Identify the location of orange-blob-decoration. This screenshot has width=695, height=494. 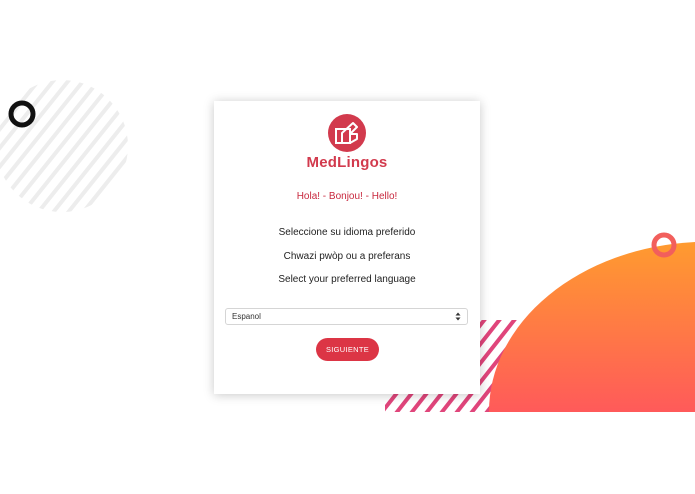
(591, 327).